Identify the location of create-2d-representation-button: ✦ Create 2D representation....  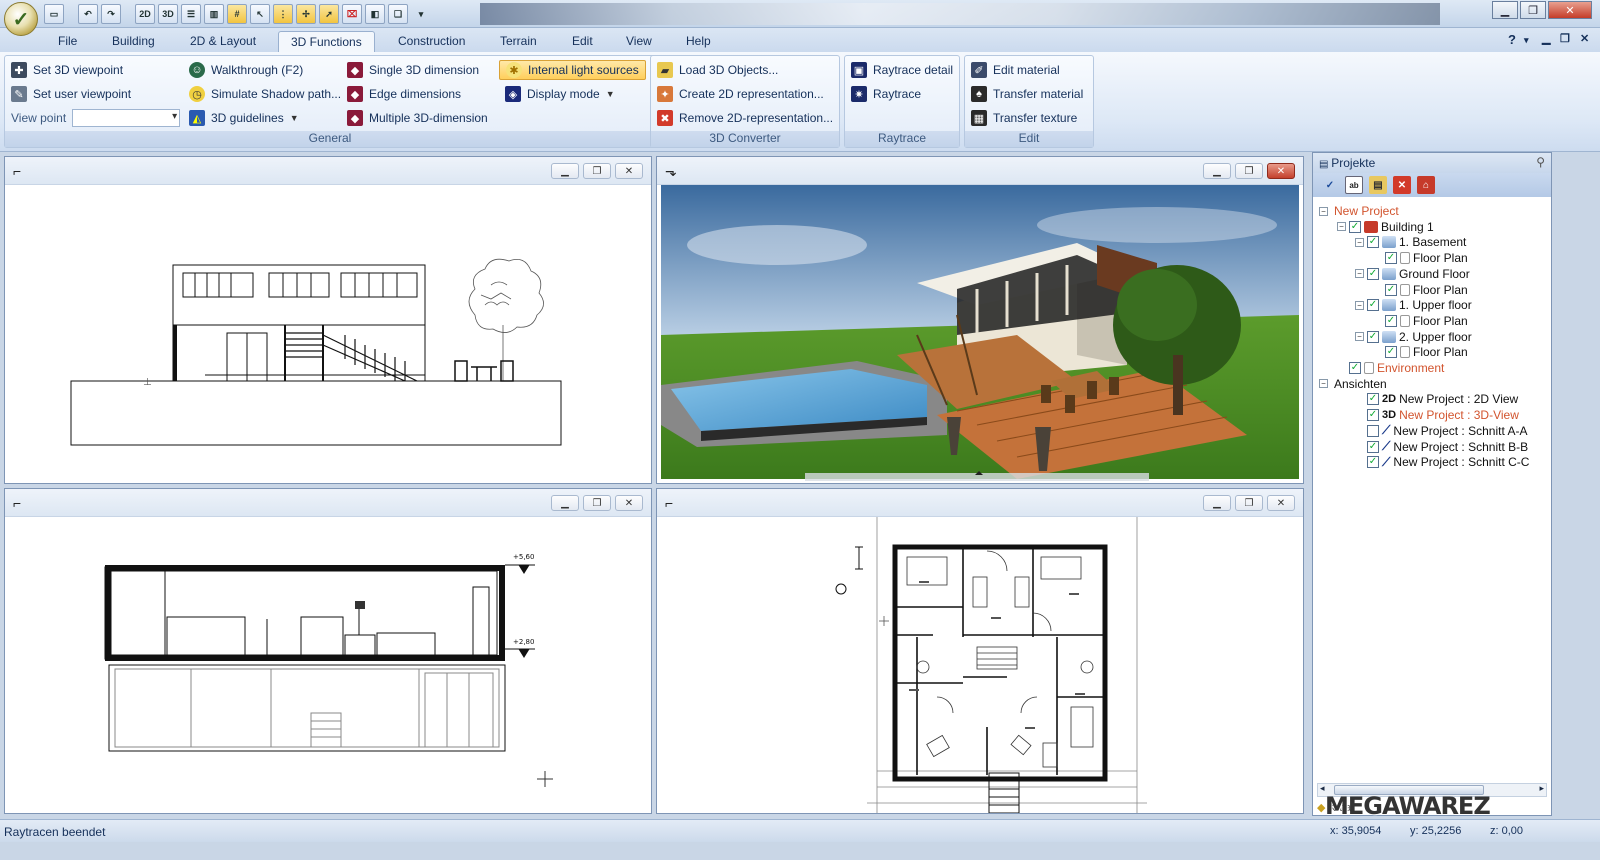
(740, 94).